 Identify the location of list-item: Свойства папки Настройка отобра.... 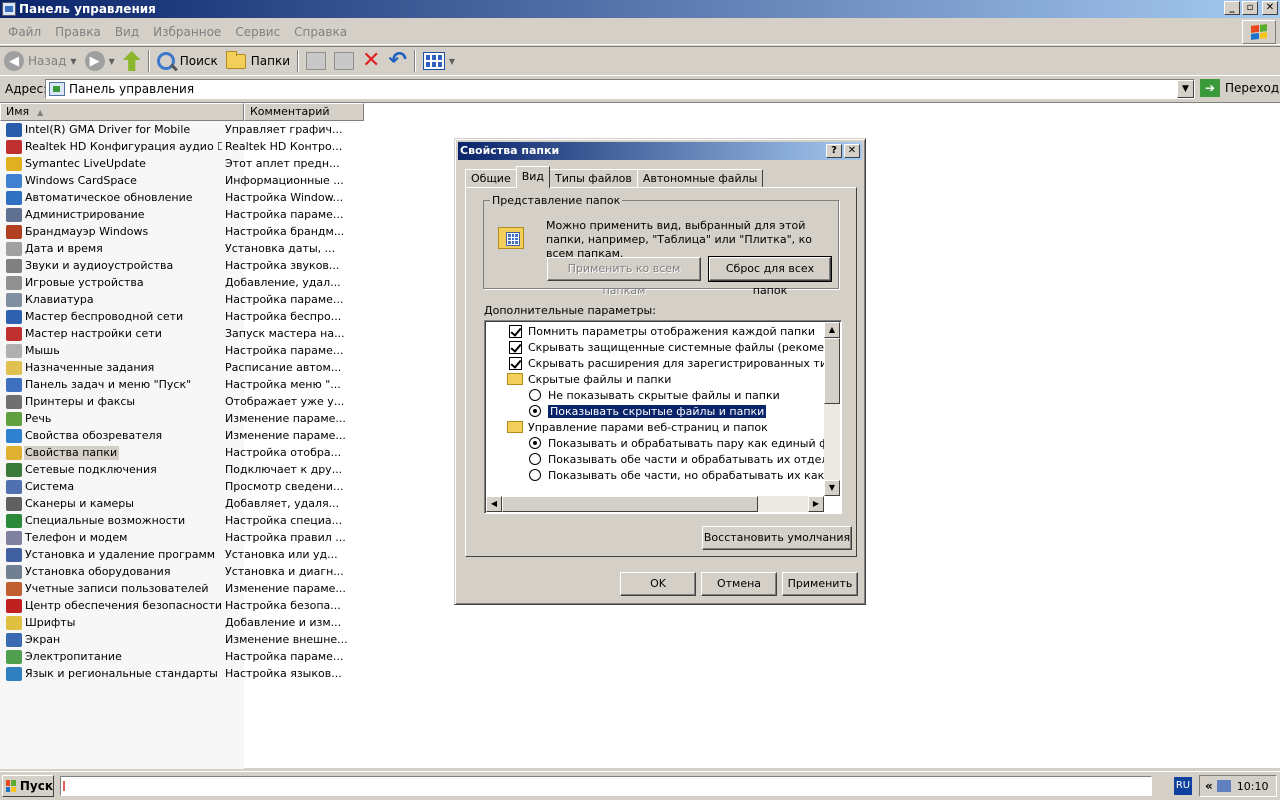
(210, 452).